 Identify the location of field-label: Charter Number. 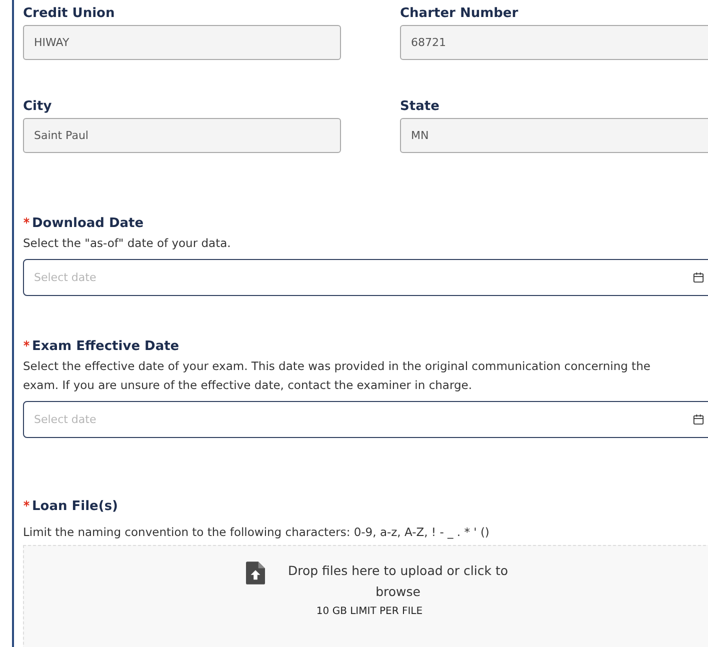
(460, 13).